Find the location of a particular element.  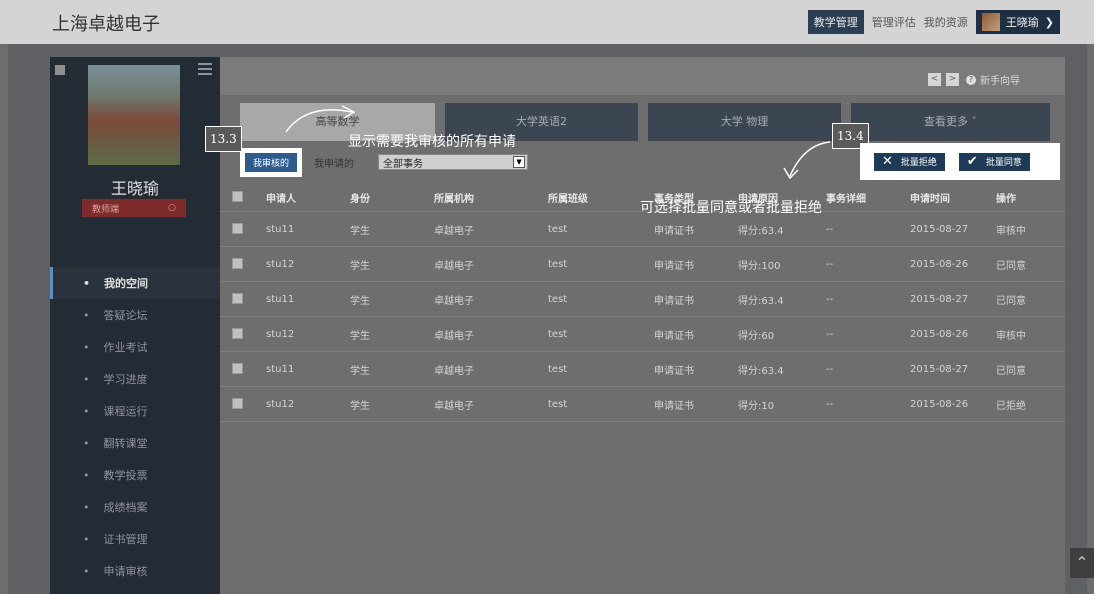

new-user-guide: ? 新手向导 is located at coordinates (993, 79).